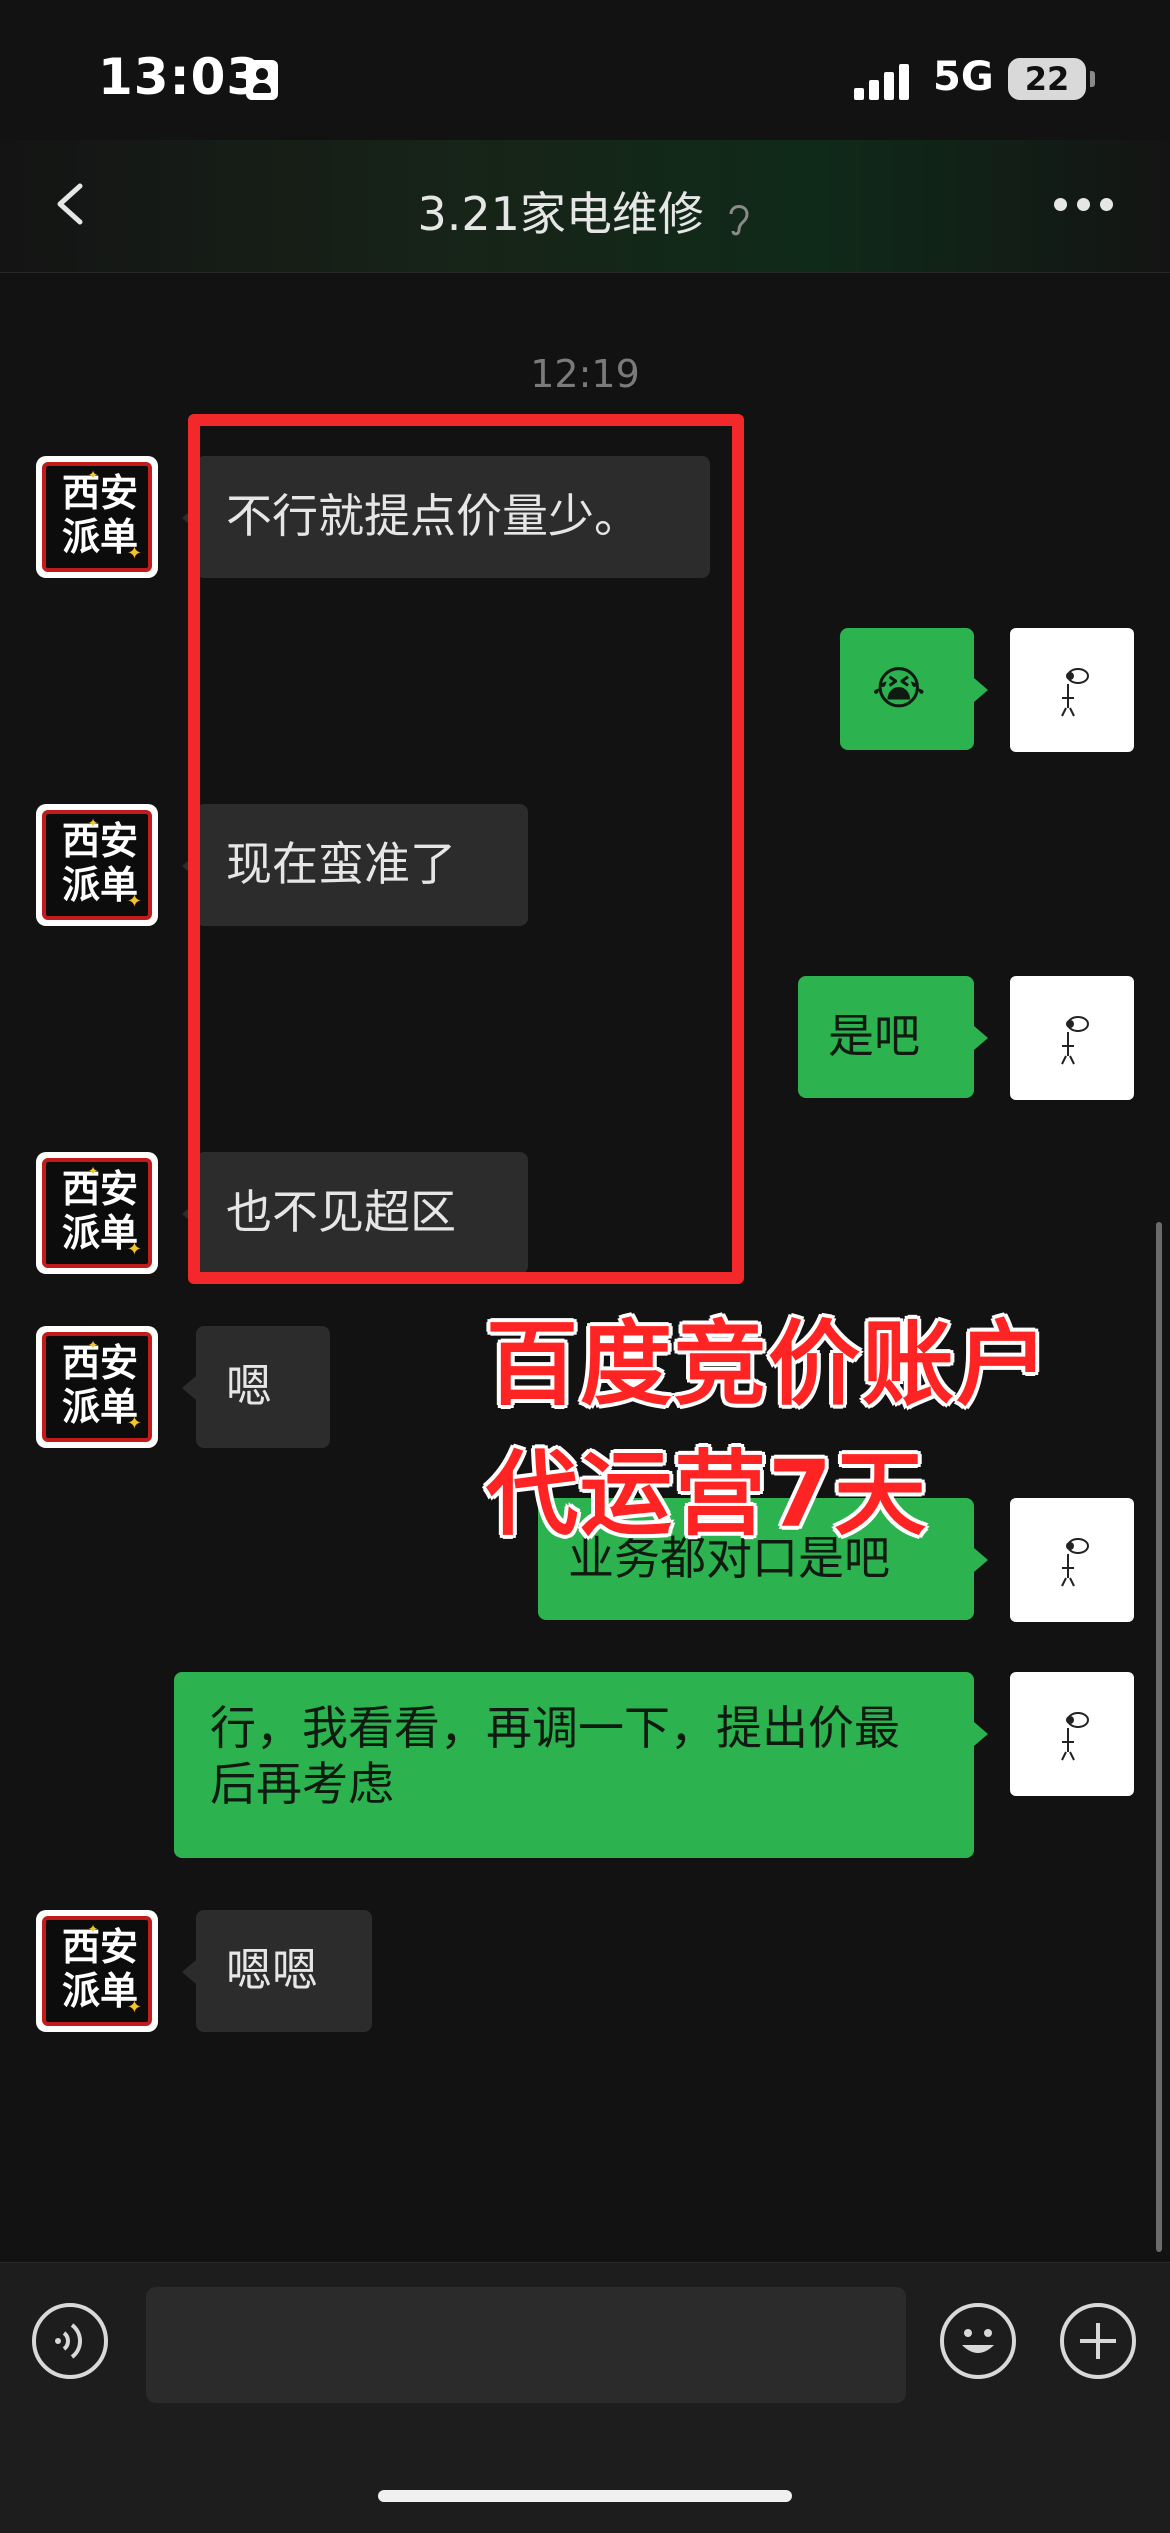  I want to click on ear-mute-icon, so click(739, 219).